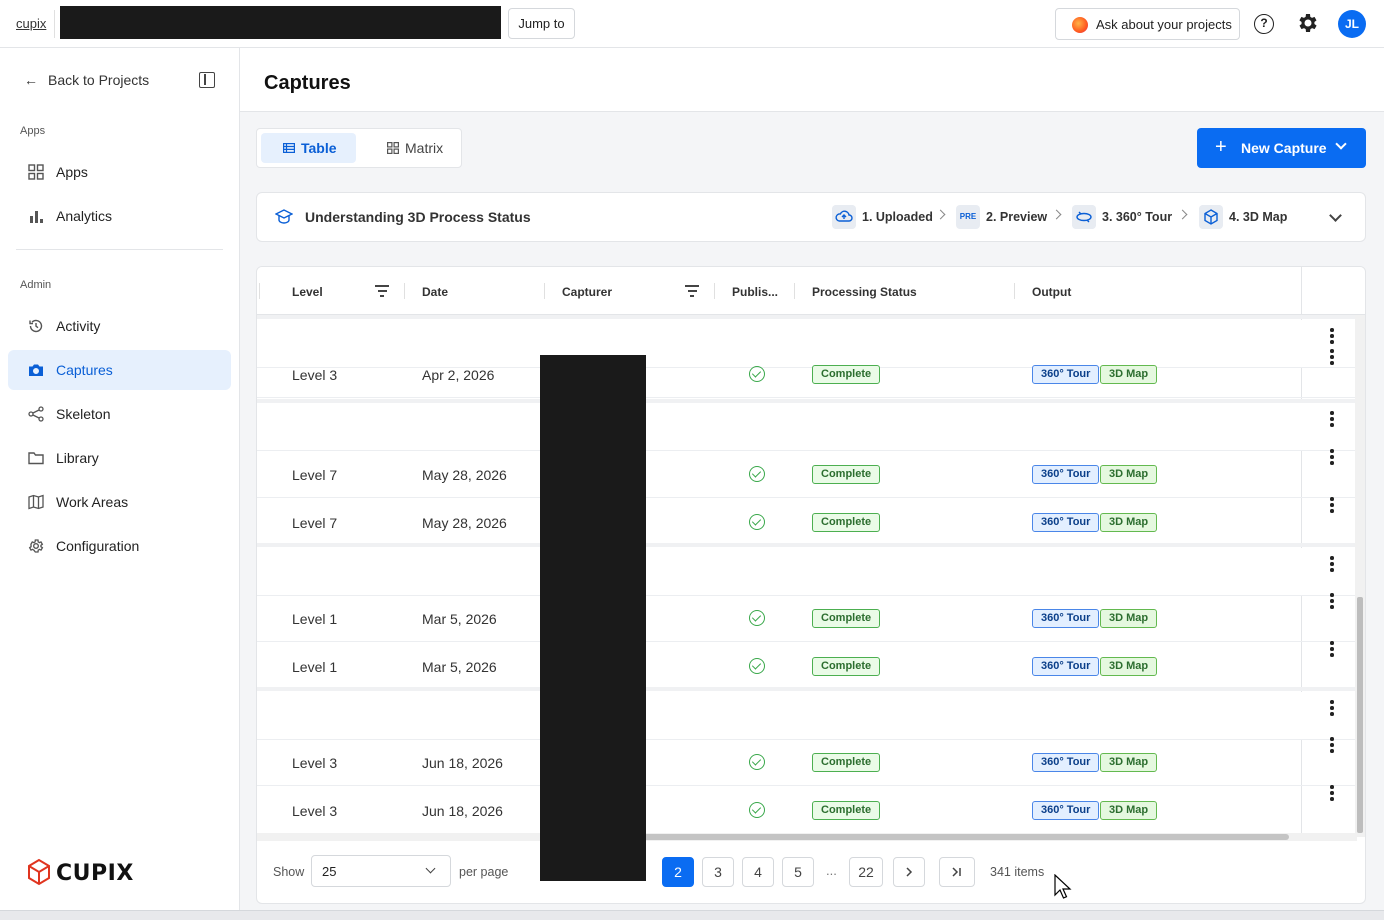 This screenshot has height=920, width=1384. Describe the element at coordinates (119, 216) in the screenshot. I see `sidebar-item-analytics: Analytics` at that location.